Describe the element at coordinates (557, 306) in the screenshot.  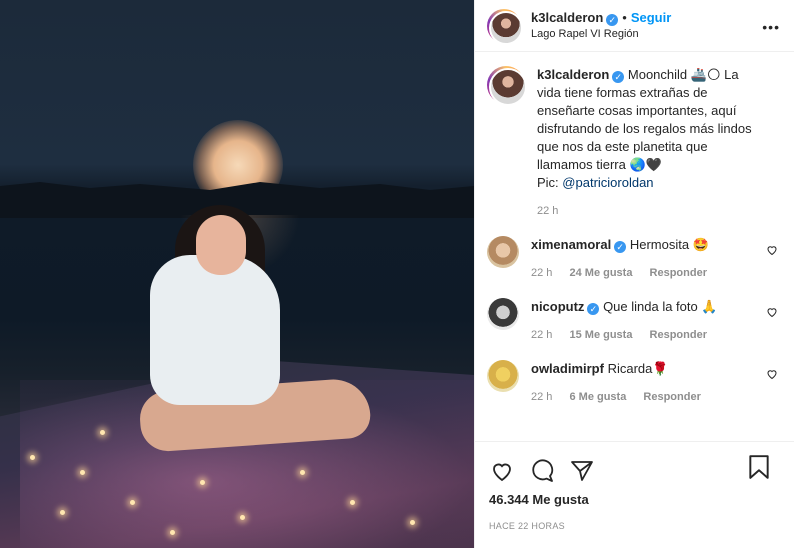
I see `comment-username: nicoputz` at that location.